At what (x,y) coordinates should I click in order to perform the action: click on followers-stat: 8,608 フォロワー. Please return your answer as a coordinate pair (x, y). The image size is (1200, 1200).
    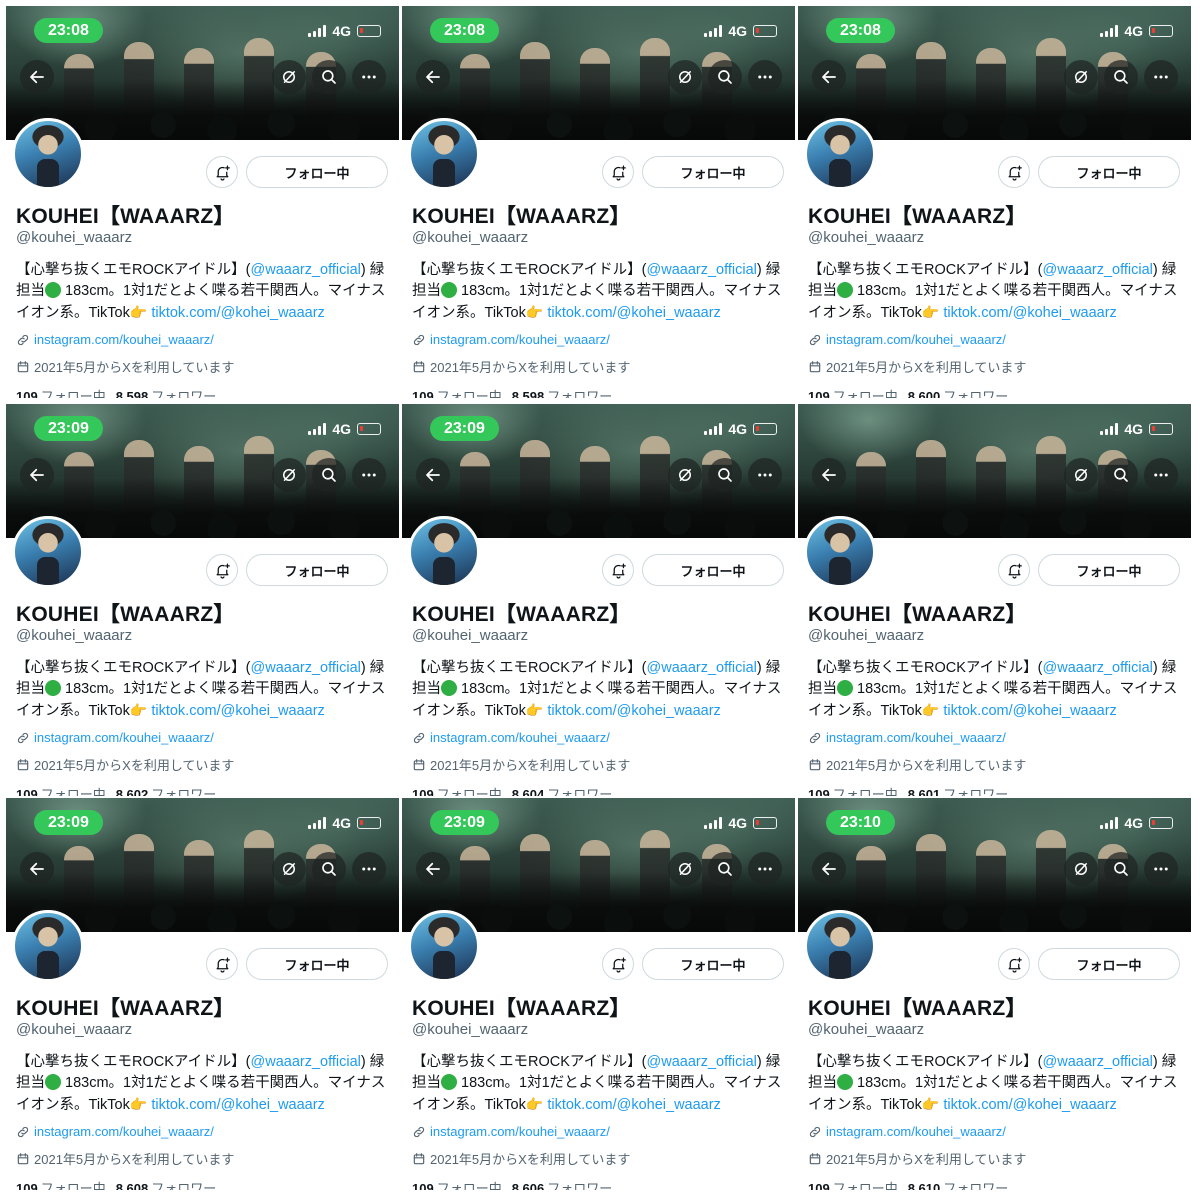
    Looking at the image, I should click on (166, 1184).